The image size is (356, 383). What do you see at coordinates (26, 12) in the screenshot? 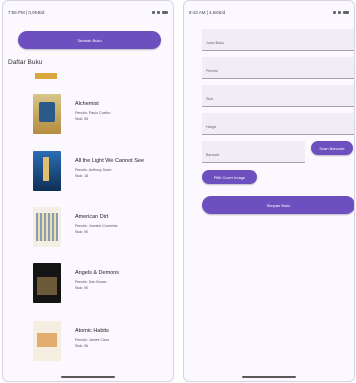
I see `status-time: 7:55 PM | 0,0KB/d` at bounding box center [26, 12].